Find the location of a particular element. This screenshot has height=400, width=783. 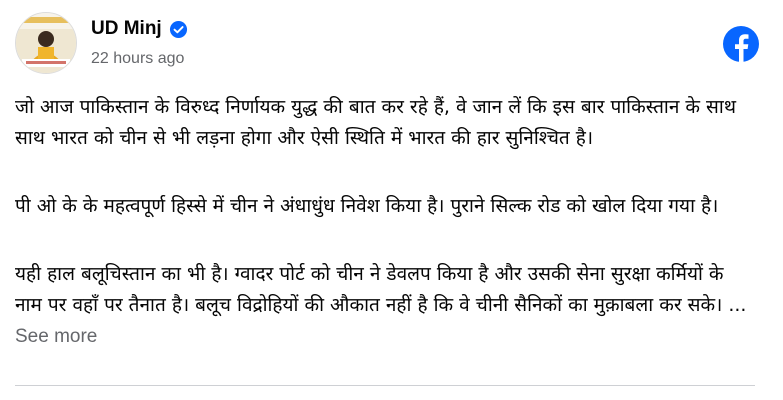

avatar-image is located at coordinates (46, 43).